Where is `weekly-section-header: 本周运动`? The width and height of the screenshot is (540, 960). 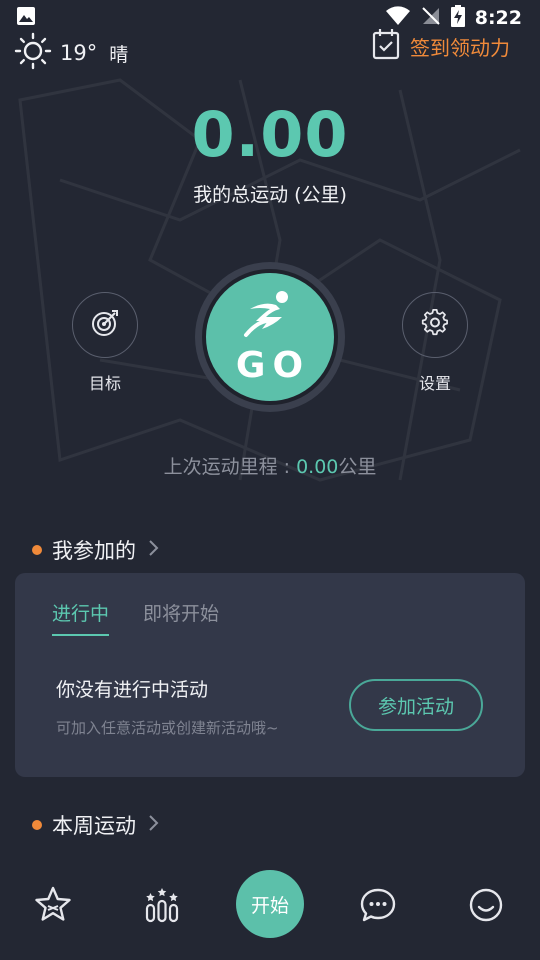 weekly-section-header: 本周运动 is located at coordinates (96, 825).